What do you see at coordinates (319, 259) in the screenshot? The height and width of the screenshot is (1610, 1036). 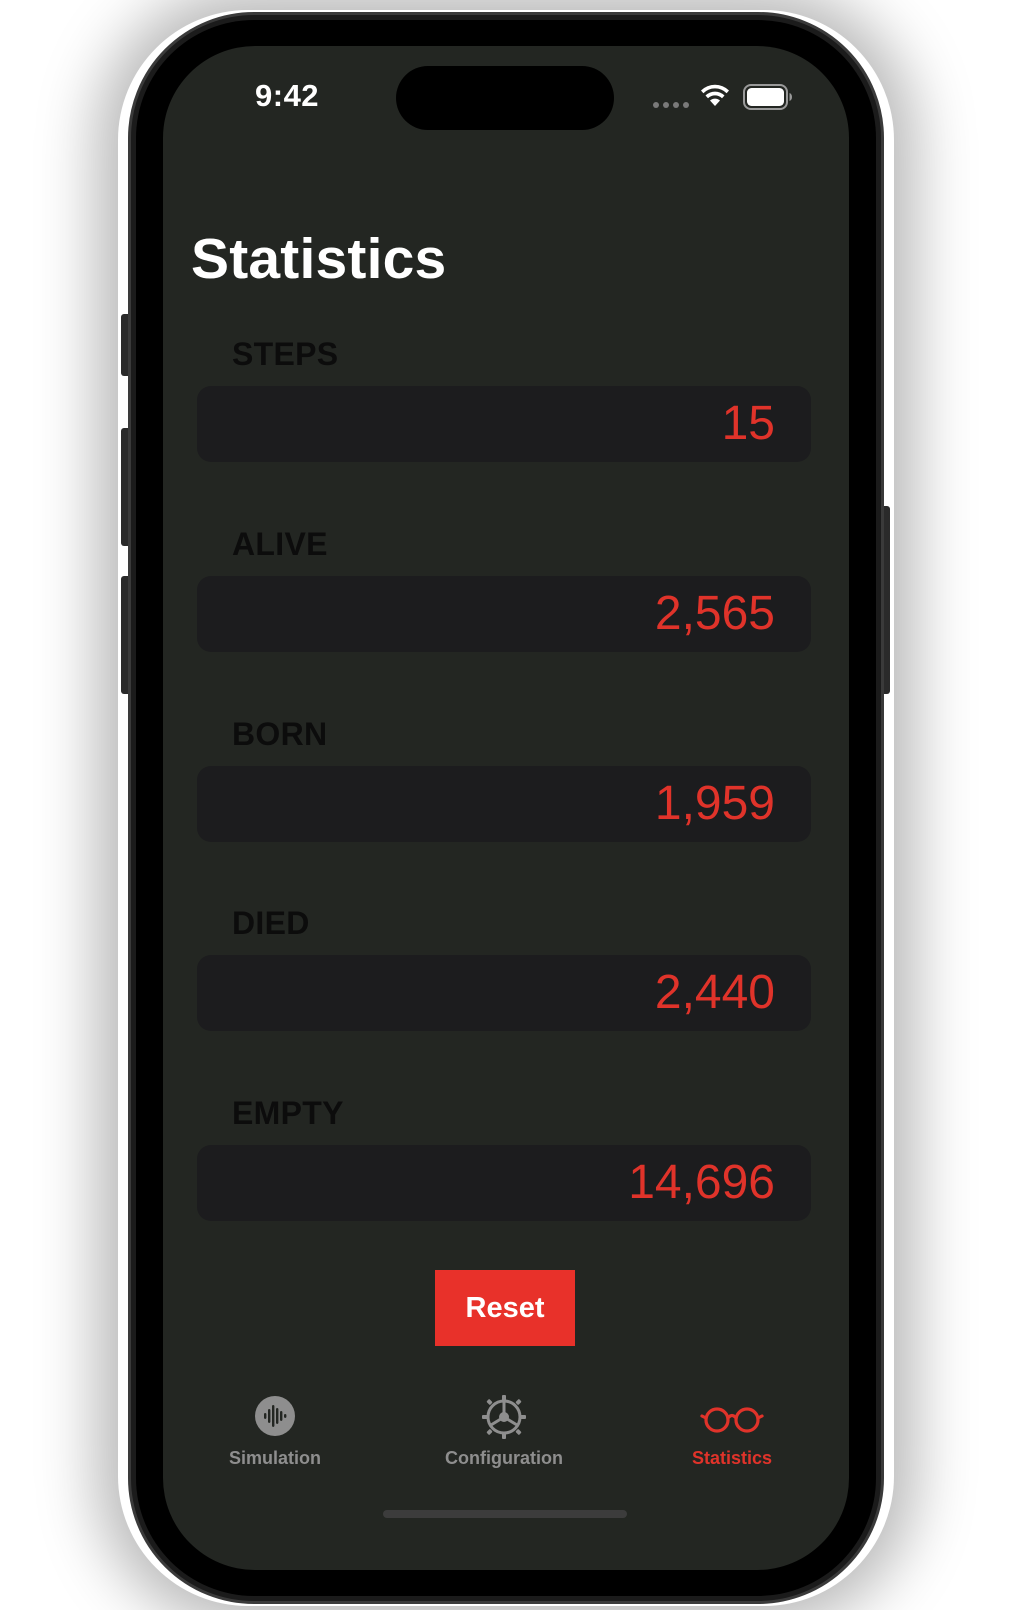 I see `page-title: Statistics` at bounding box center [319, 259].